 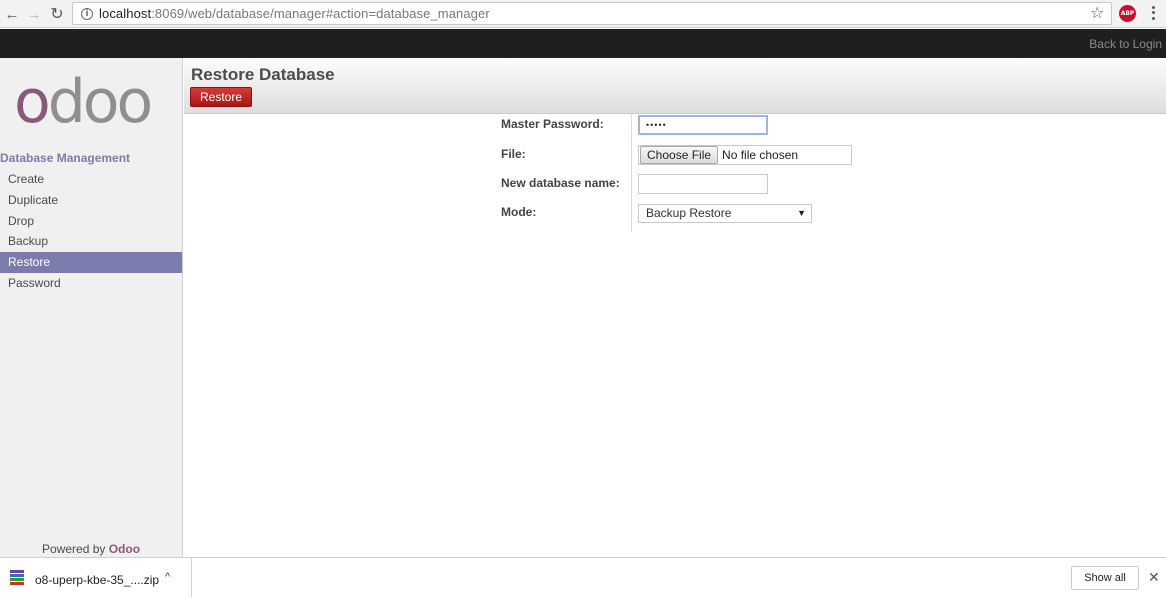 What do you see at coordinates (1125, 44) in the screenshot?
I see `back-to-login-link: Back to Login` at bounding box center [1125, 44].